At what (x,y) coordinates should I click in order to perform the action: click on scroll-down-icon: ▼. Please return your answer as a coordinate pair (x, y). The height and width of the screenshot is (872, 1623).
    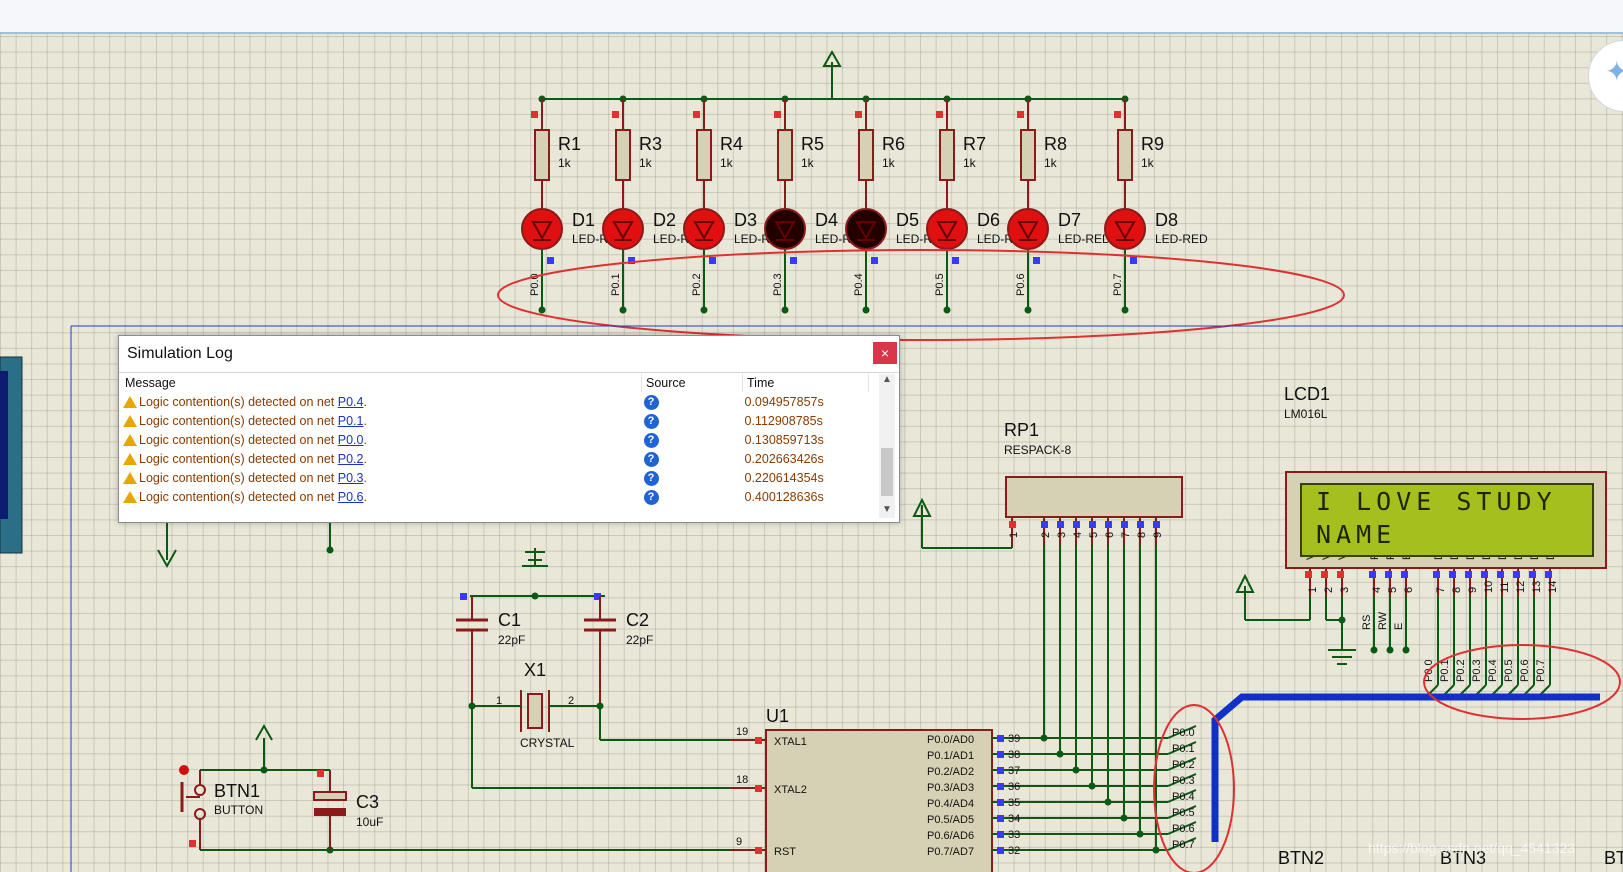
    Looking at the image, I should click on (887, 511).